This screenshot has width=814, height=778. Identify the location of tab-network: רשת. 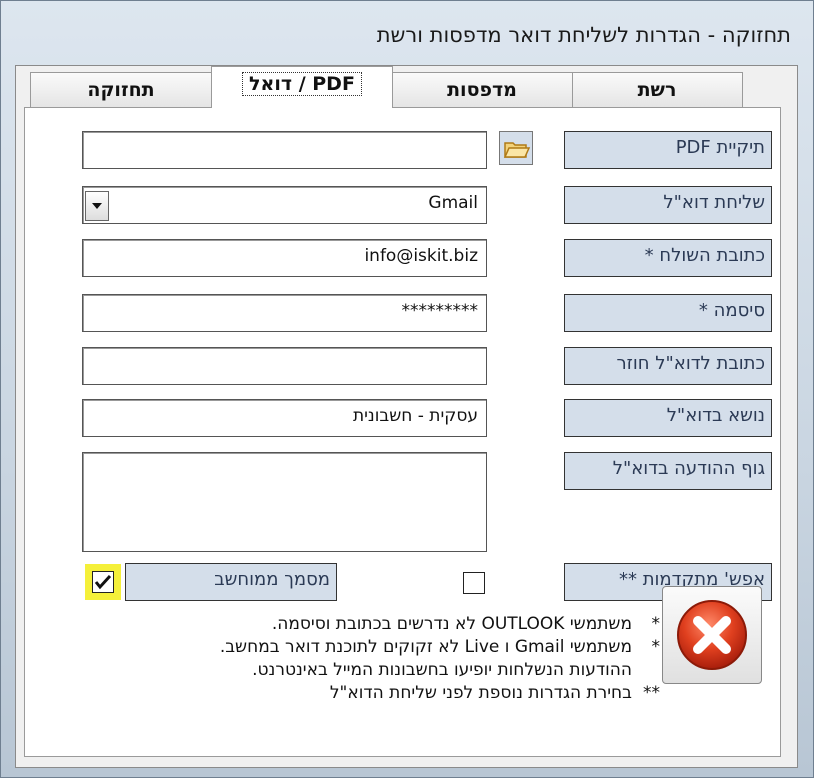
(657, 90).